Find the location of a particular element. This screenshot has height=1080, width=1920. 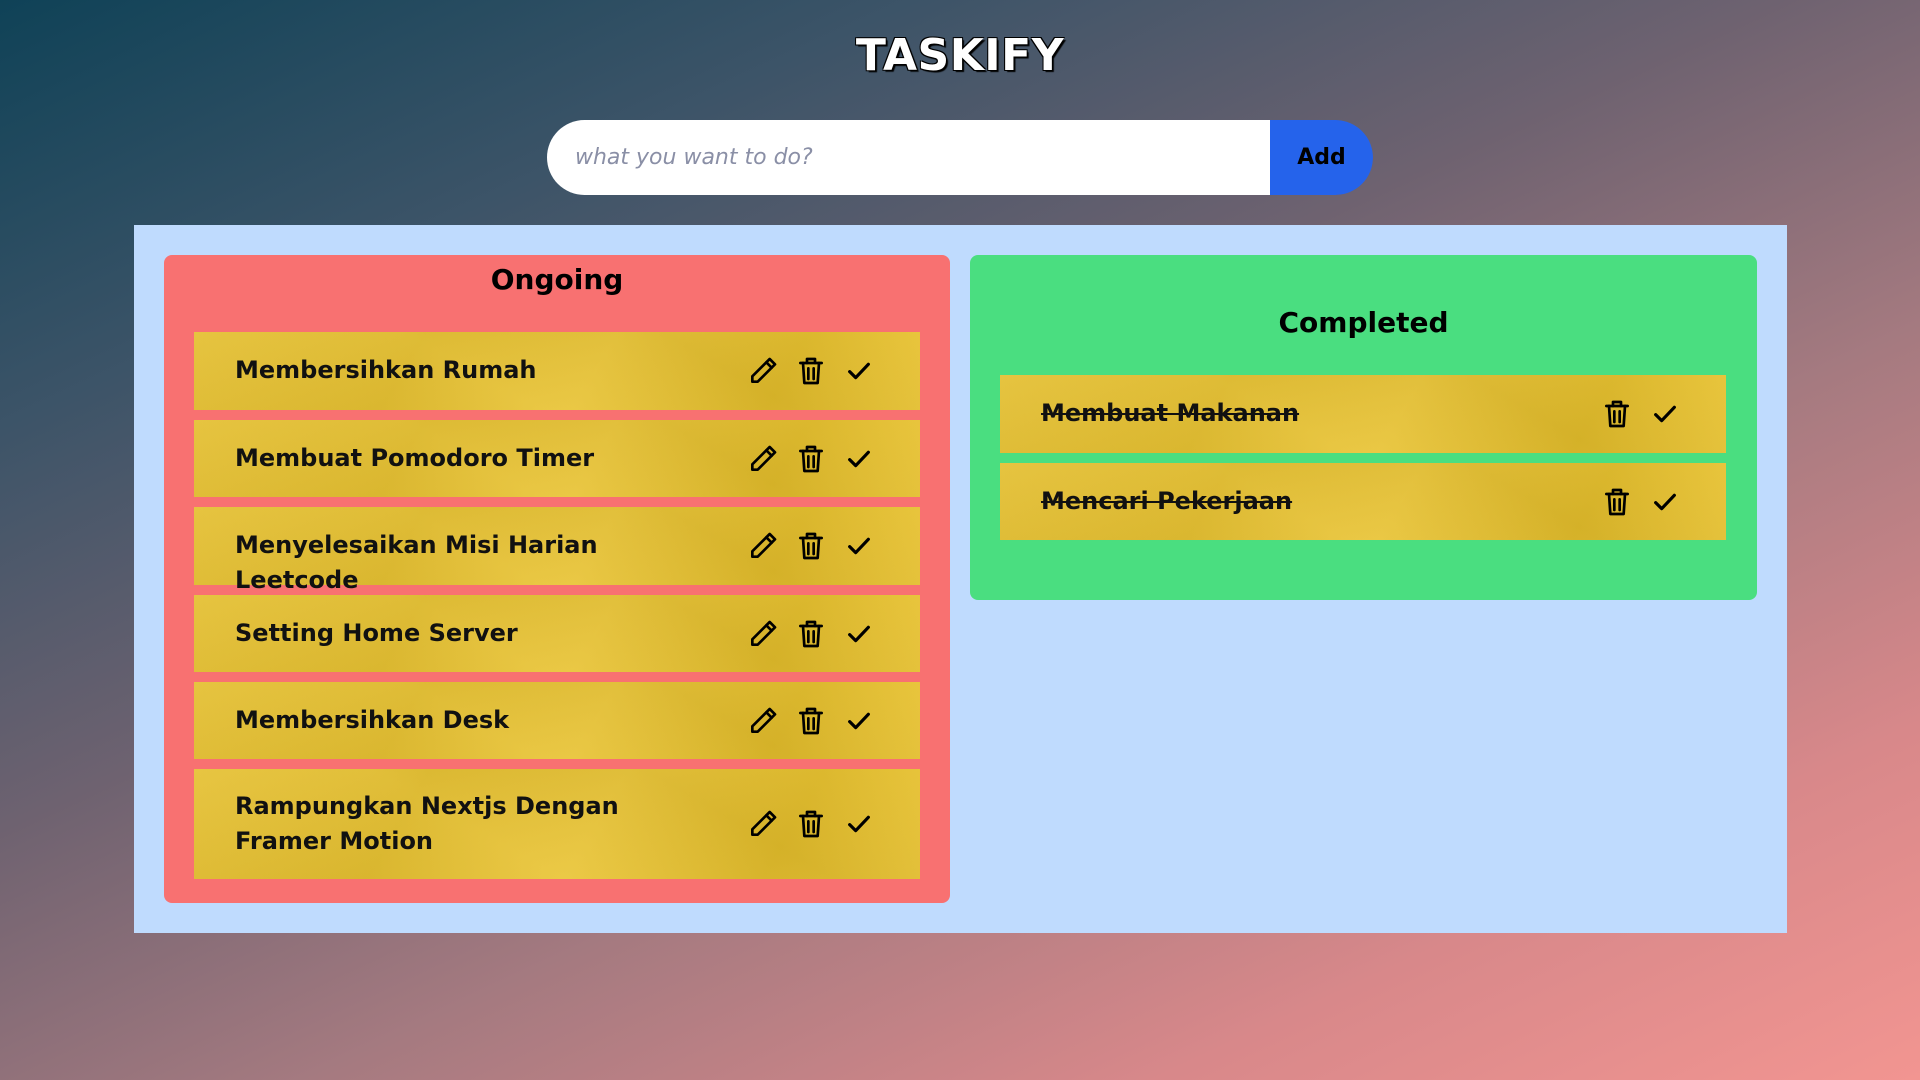

ongoing-column-title: Ongoing is located at coordinates (557, 279).